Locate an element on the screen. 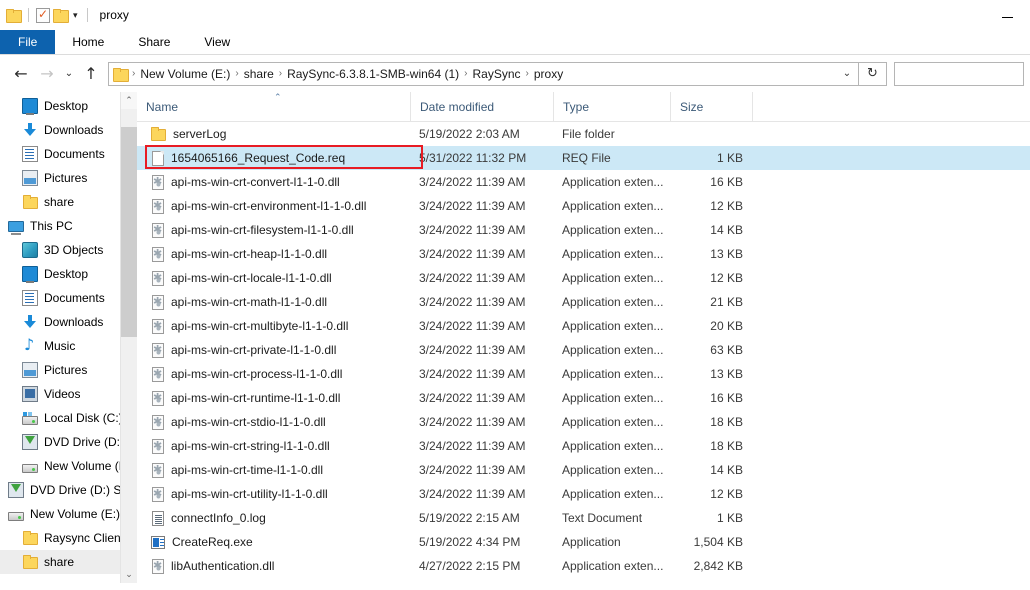  music-icon is located at coordinates (30, 344).